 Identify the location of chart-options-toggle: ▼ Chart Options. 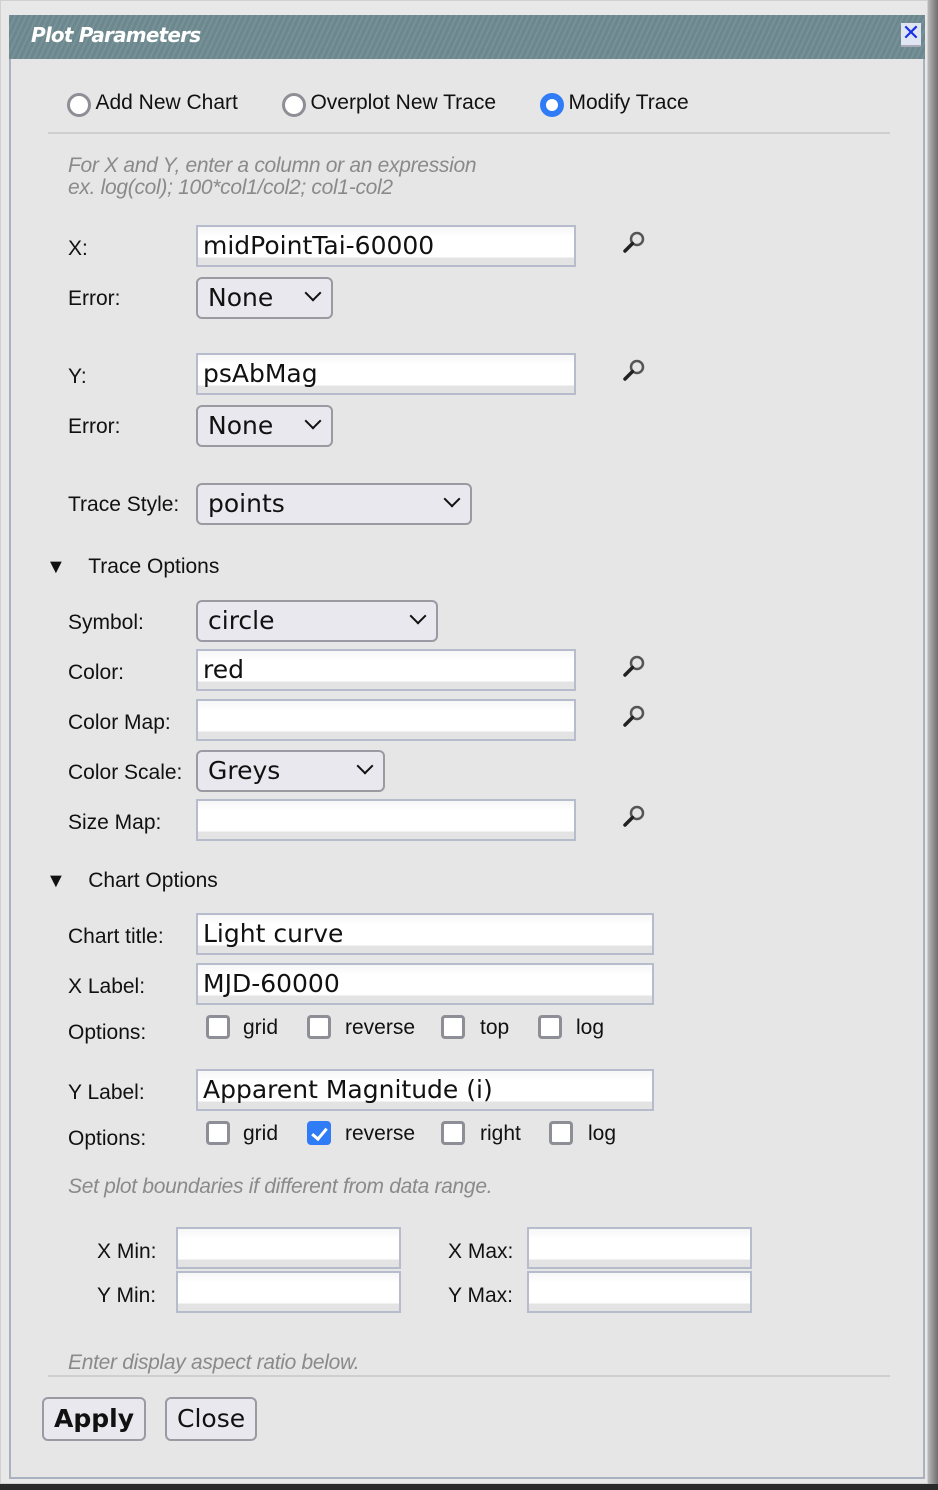
(132, 881).